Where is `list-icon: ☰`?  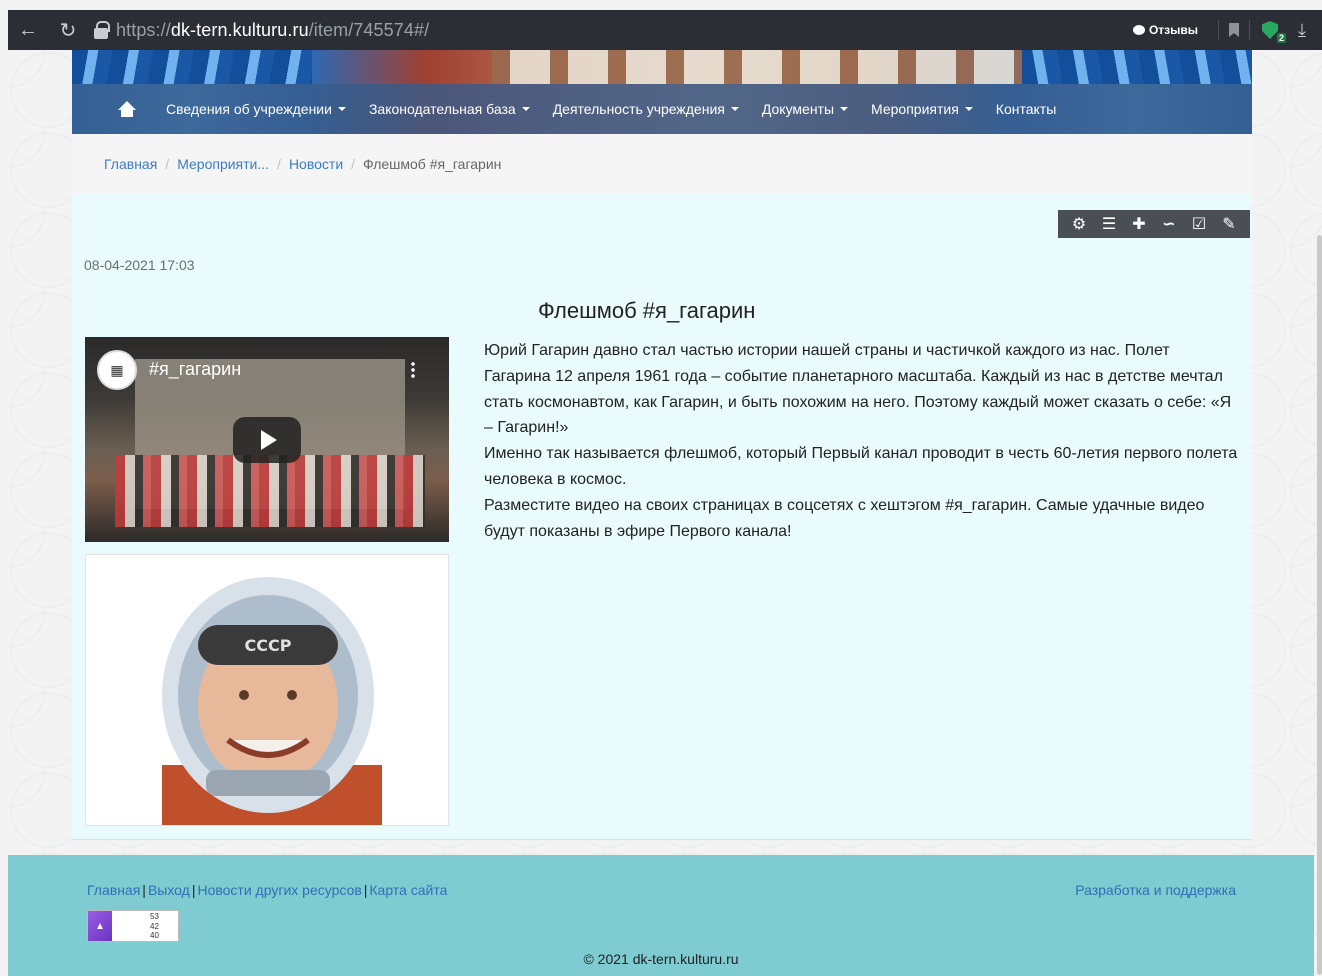 list-icon: ☰ is located at coordinates (1109, 224).